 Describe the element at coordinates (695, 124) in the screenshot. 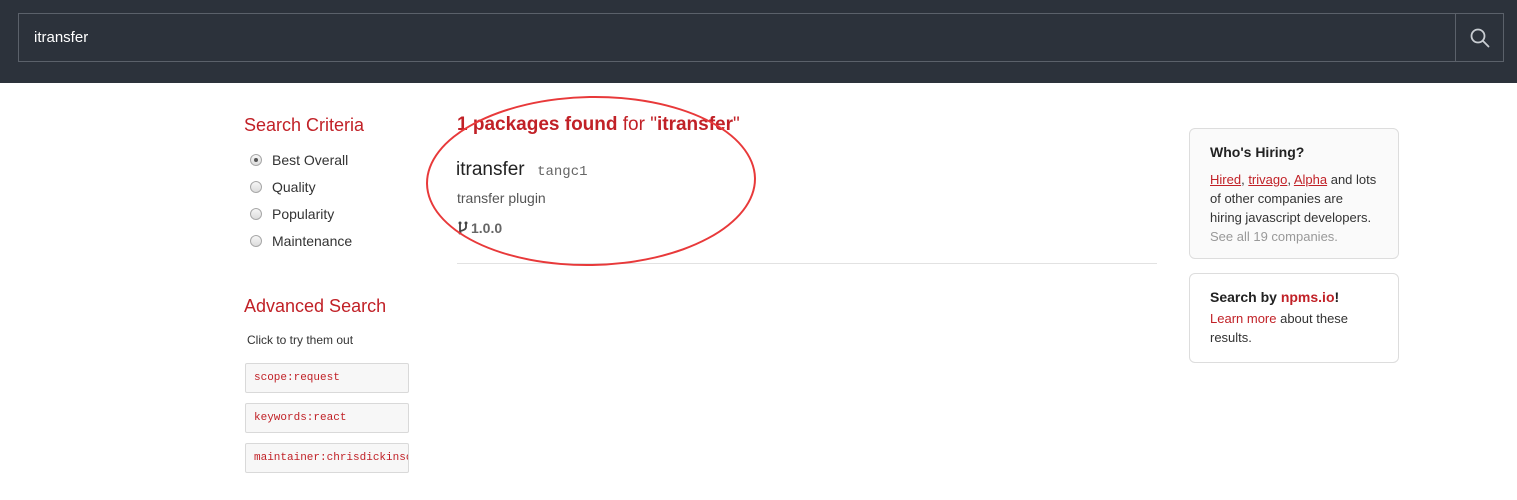

I see `results-query: itransfer` at that location.